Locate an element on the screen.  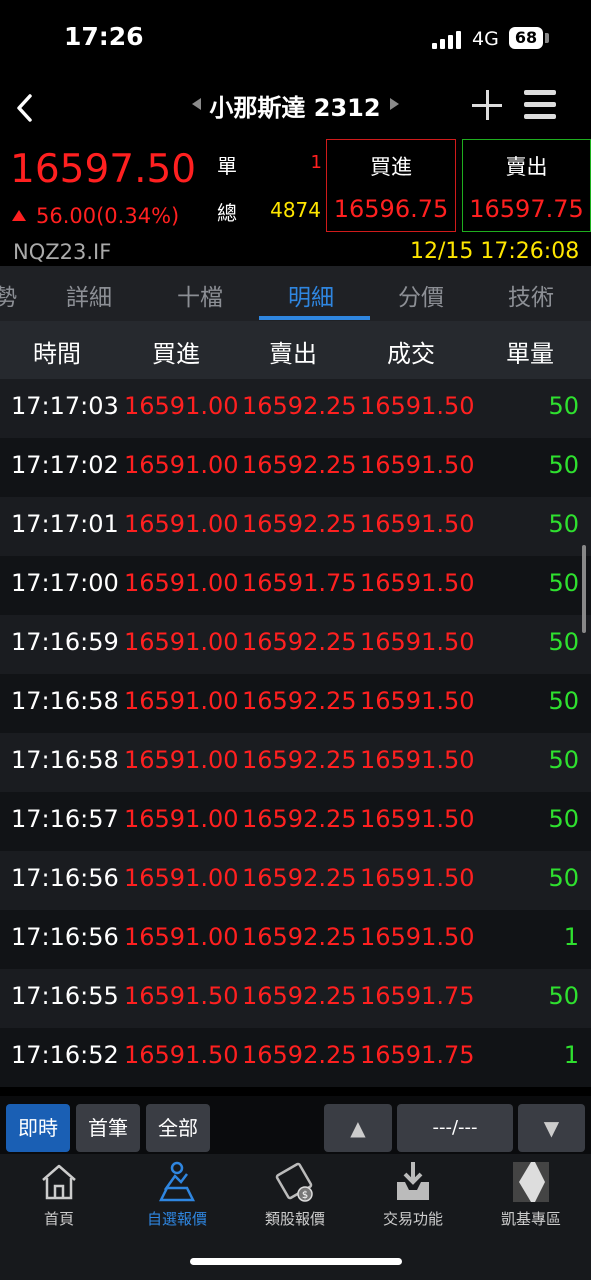
tab-ten-levels: 十檔 is located at coordinates (200, 295).